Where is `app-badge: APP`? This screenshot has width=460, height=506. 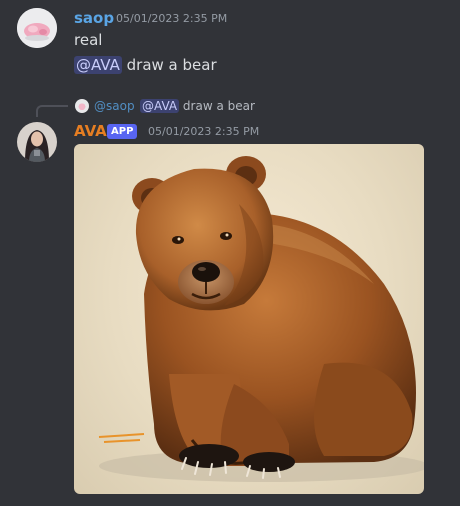 app-badge: APP is located at coordinates (122, 131).